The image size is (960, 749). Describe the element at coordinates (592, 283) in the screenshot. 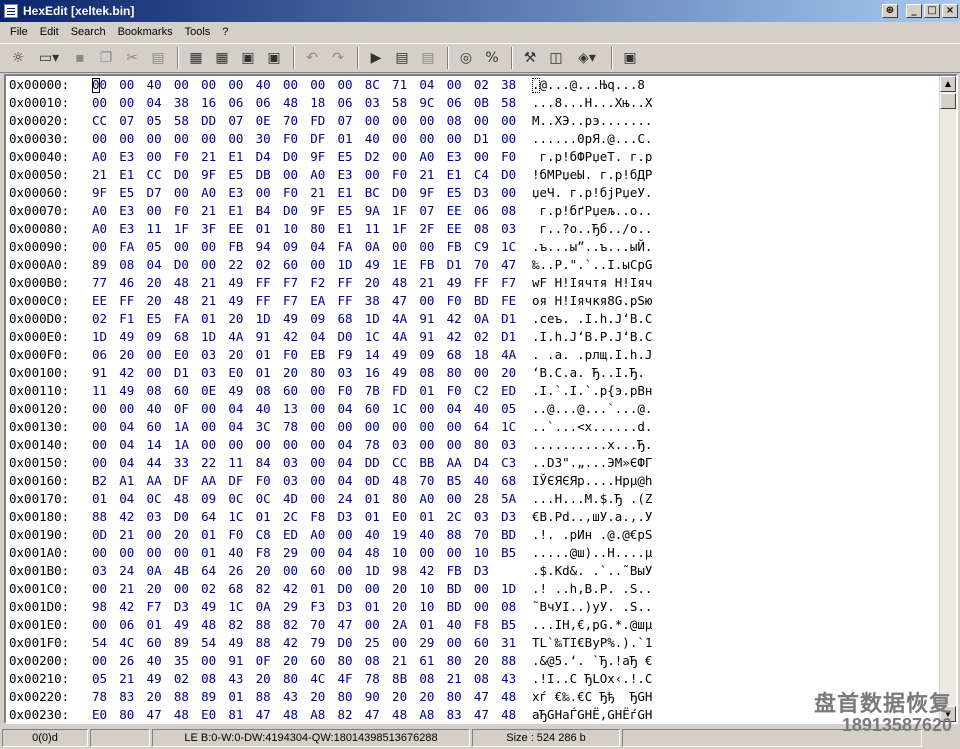

I see `row-ascii-text: wF H!Іячтя H!Іяч` at that location.